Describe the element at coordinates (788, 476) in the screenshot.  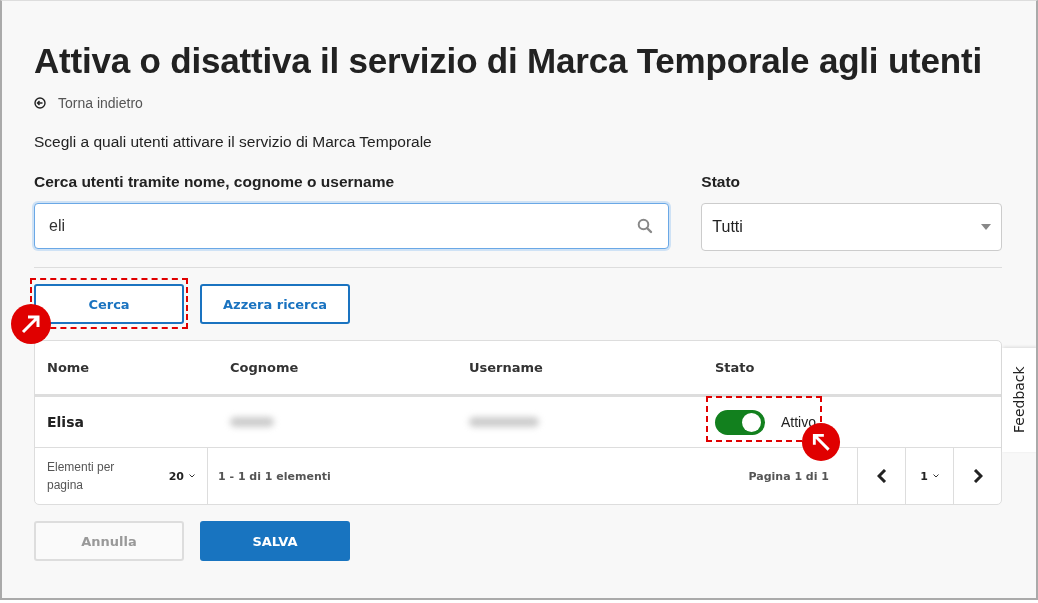
I see `page-info: Pagina 1 di 1` at that location.